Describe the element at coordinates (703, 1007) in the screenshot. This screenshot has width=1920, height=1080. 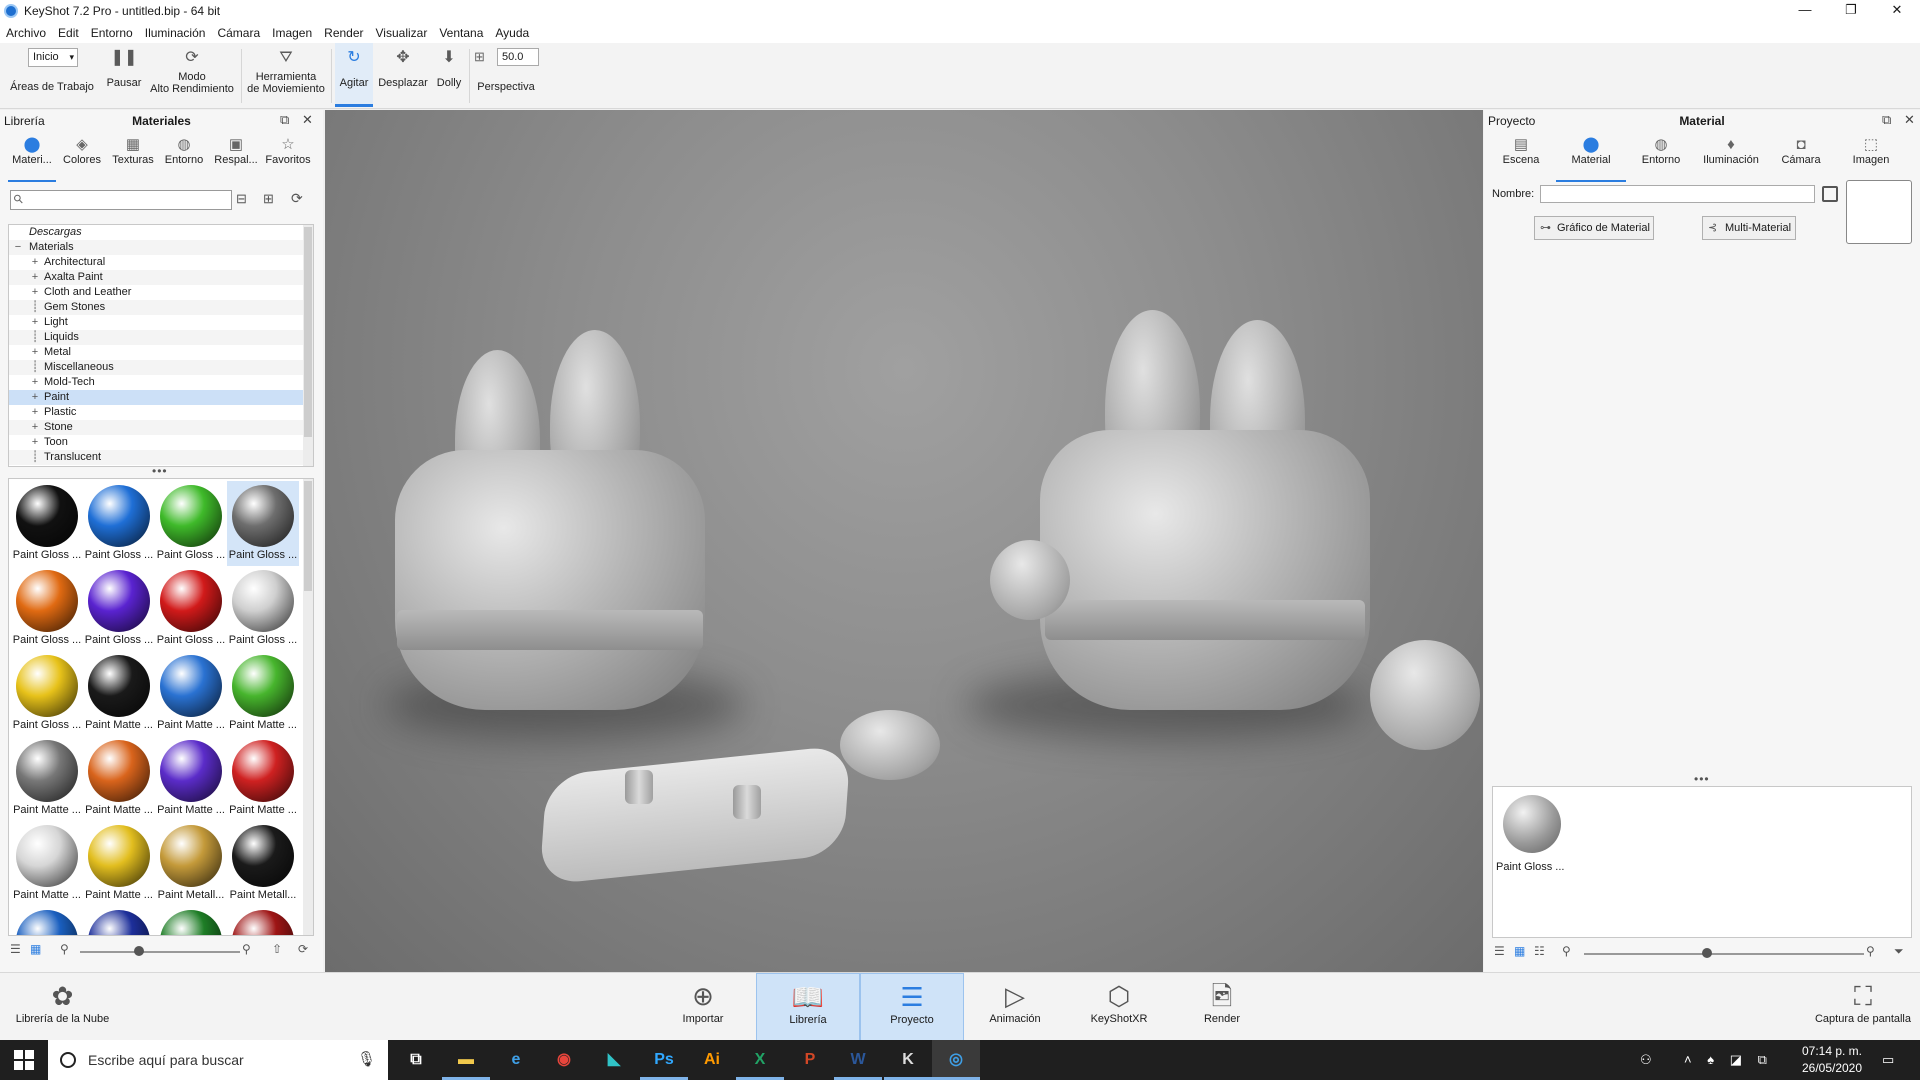
I see `import-button: ⊕ Importar` at that location.